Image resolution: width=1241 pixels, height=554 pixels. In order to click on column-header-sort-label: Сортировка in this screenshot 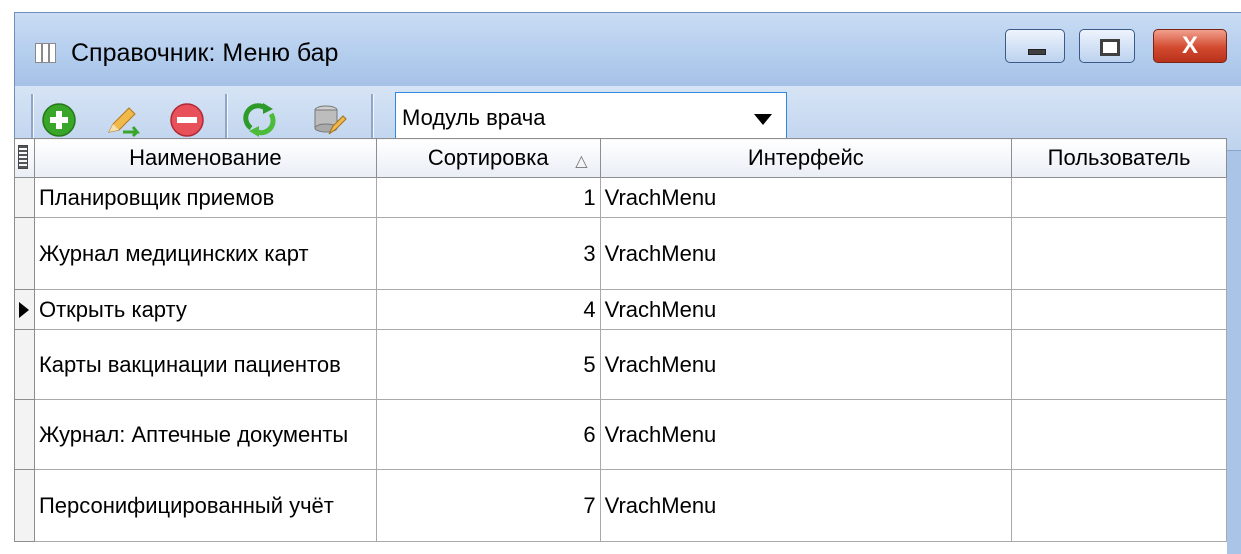, I will do `click(488, 157)`.